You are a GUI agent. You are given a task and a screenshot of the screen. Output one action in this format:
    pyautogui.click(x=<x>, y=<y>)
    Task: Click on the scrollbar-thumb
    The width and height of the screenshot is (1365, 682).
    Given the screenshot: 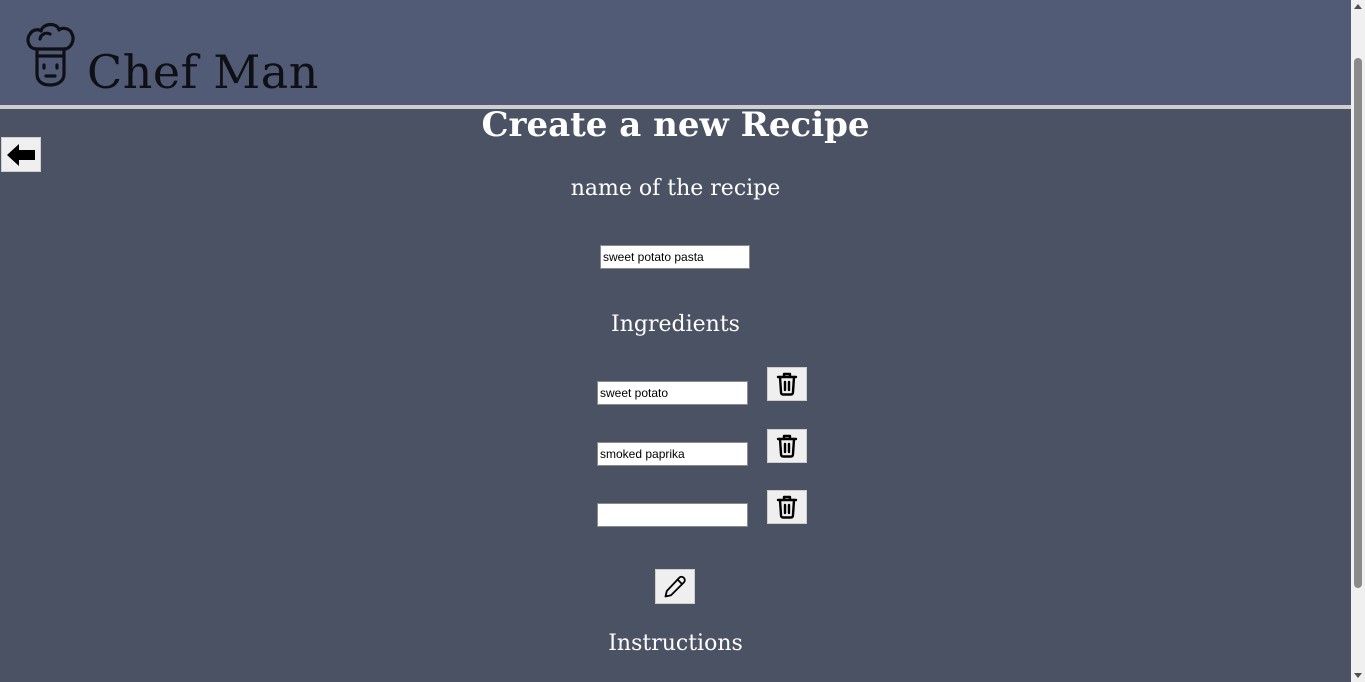 What is the action you would take?
    pyautogui.click(x=1358, y=323)
    